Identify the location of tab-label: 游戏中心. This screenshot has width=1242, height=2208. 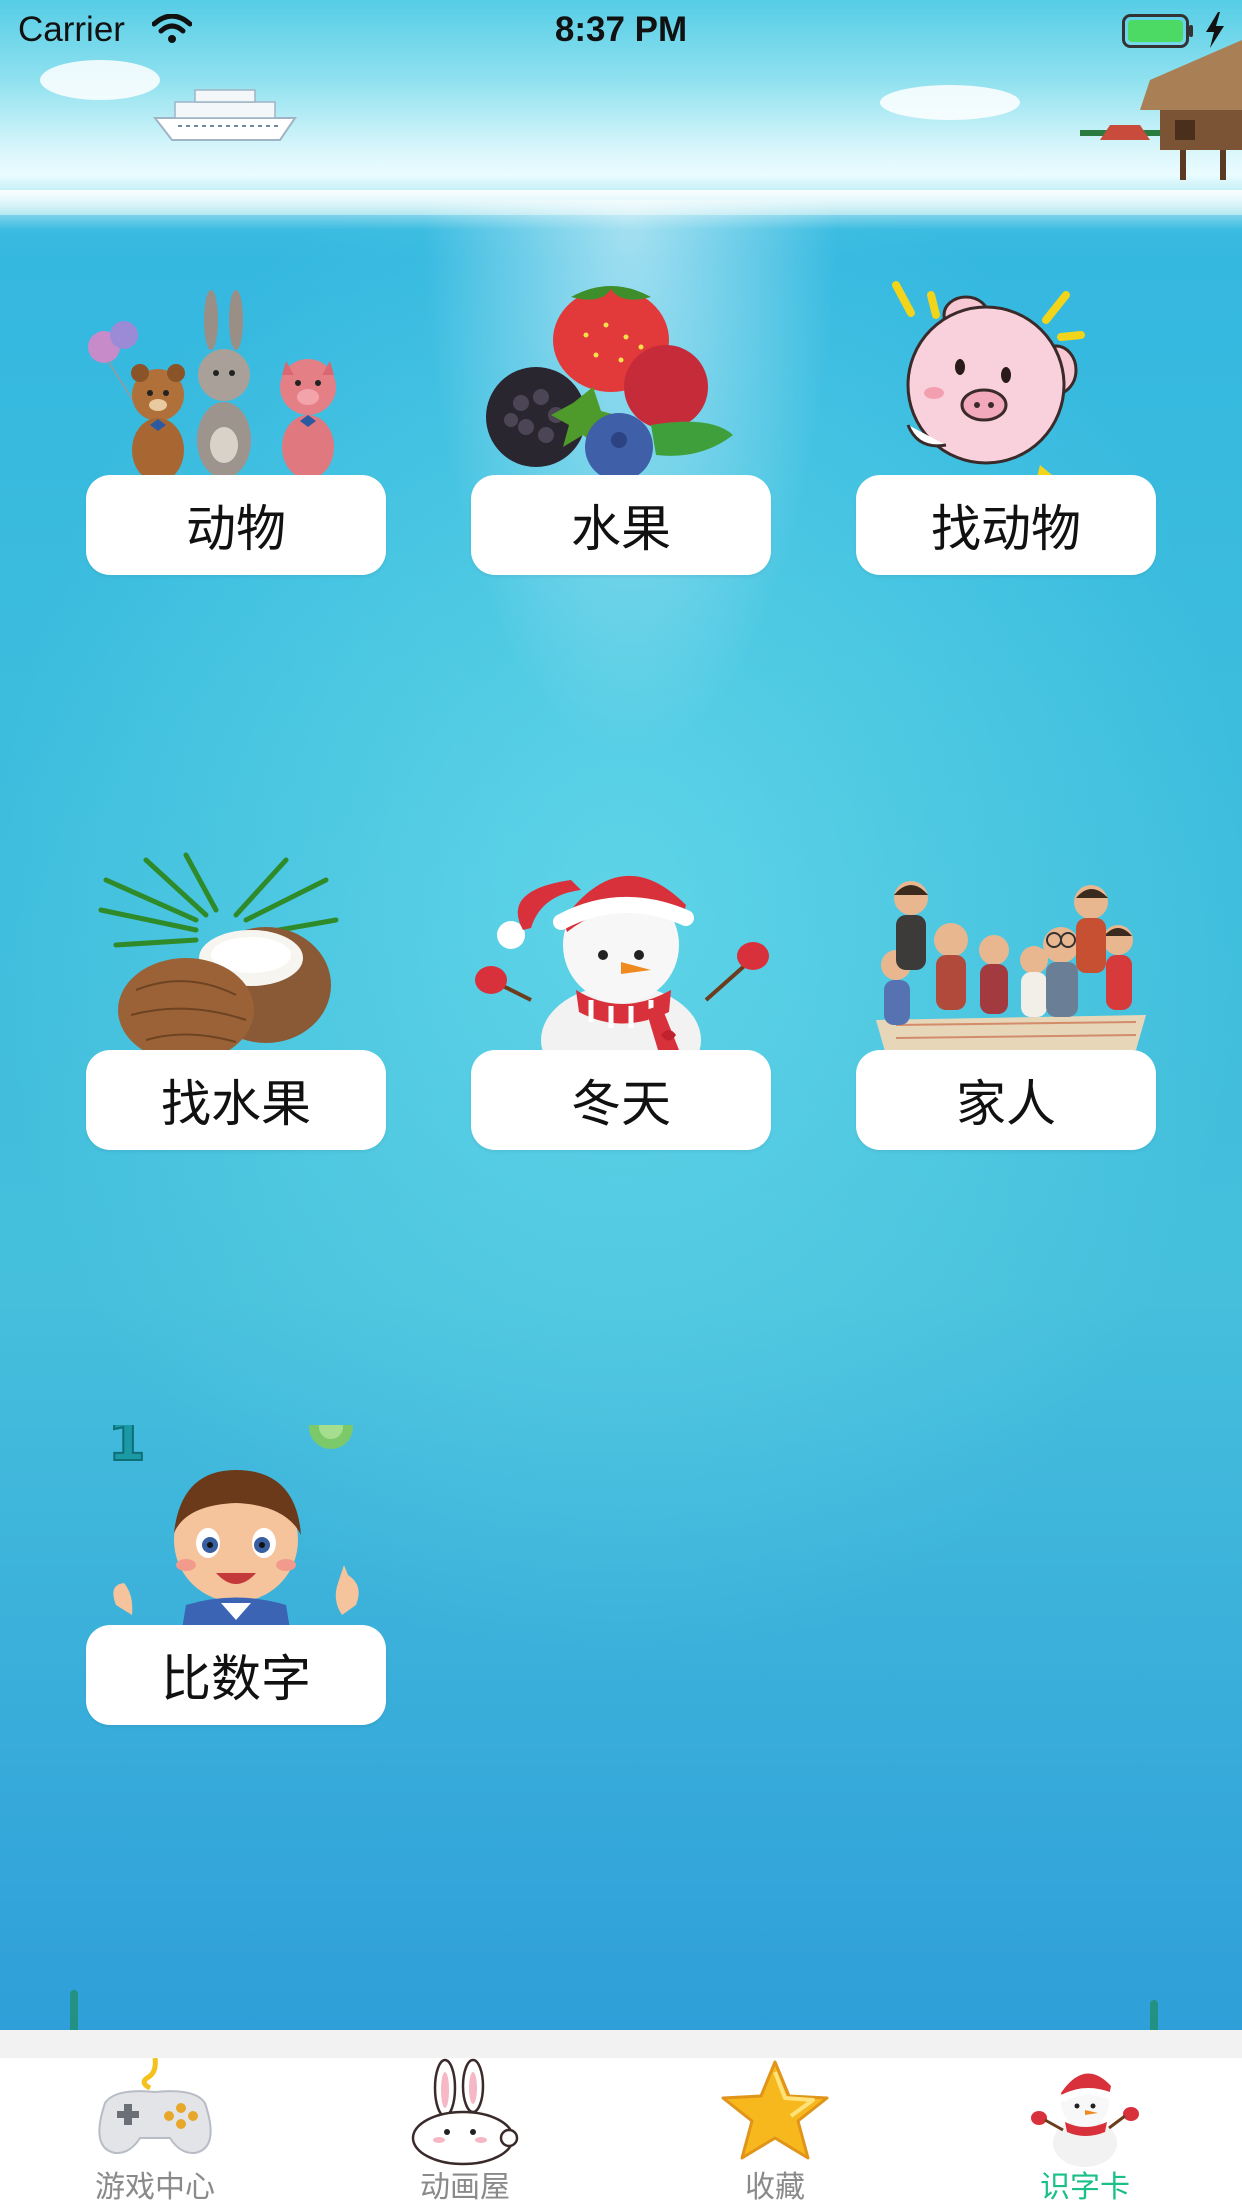
(155, 2187).